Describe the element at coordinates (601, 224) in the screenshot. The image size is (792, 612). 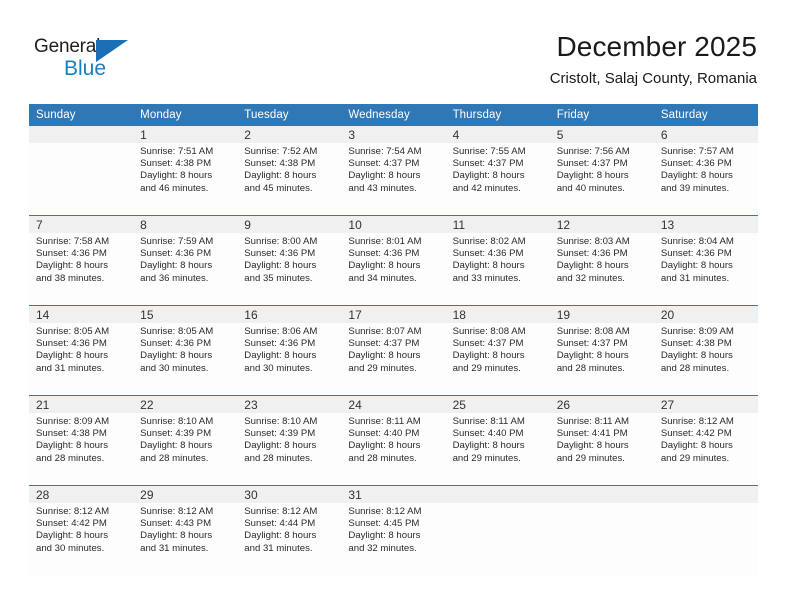
I see `day-cell-number: 12` at that location.